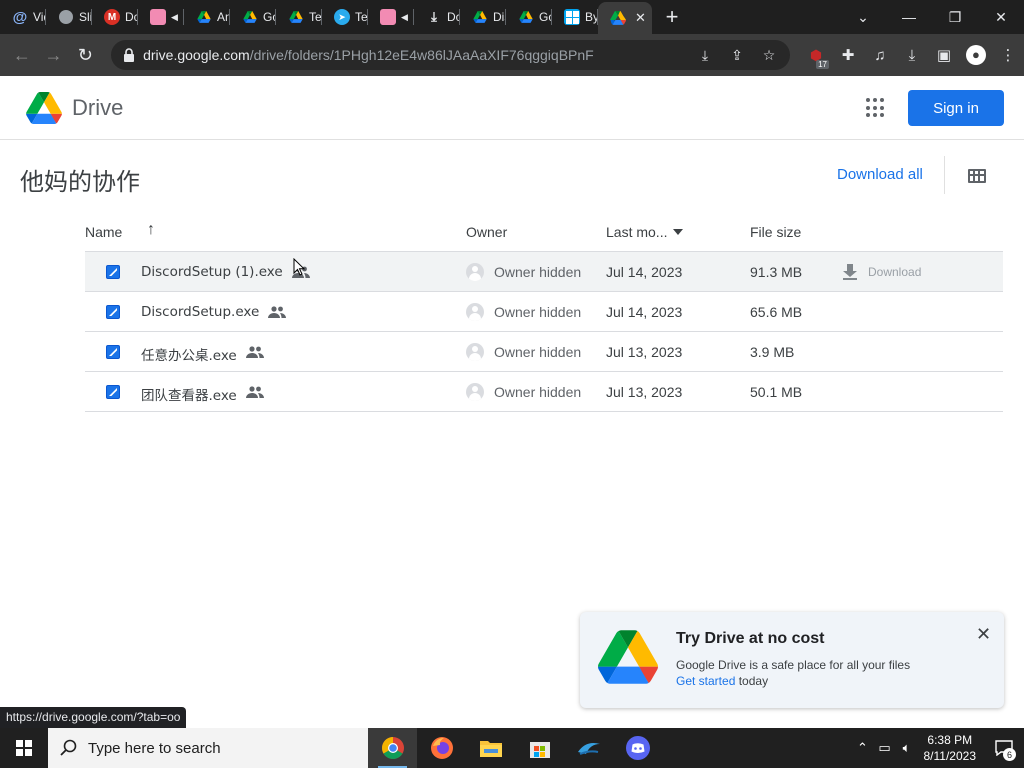 The height and width of the screenshot is (768, 1024). I want to click on m-logo-icon: M, so click(112, 17).